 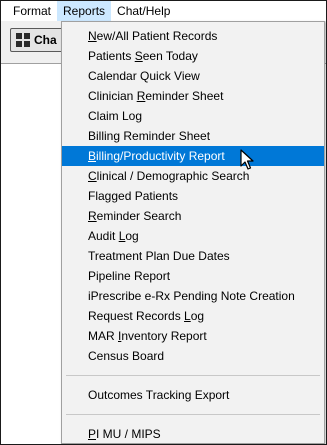 What do you see at coordinates (143, 11) in the screenshot?
I see `menu-chat-help: Chat/Help` at bounding box center [143, 11].